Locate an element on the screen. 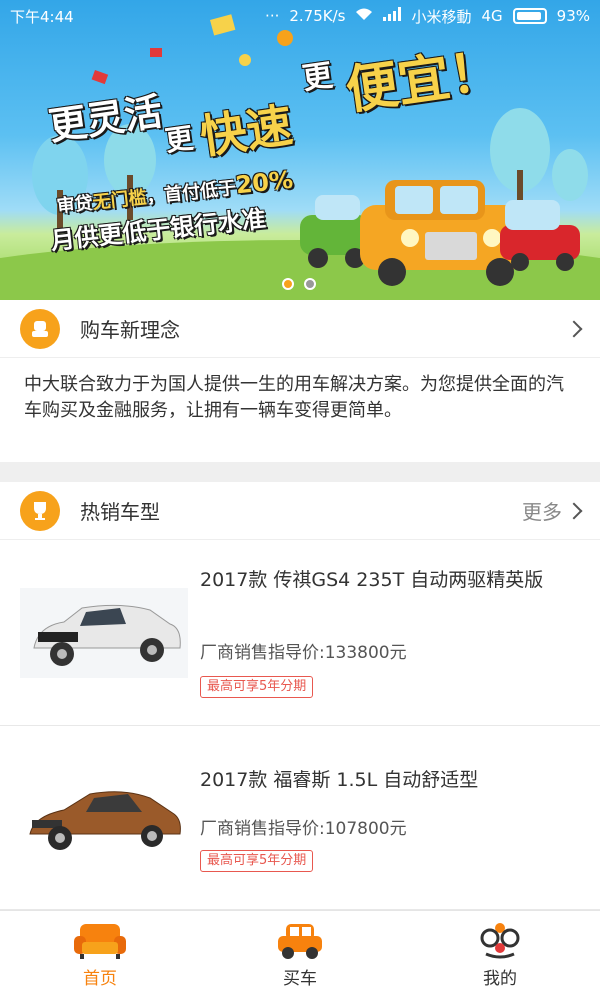 This screenshot has width=600, height=1000. hot-models-title: 热销车型 is located at coordinates (120, 512).